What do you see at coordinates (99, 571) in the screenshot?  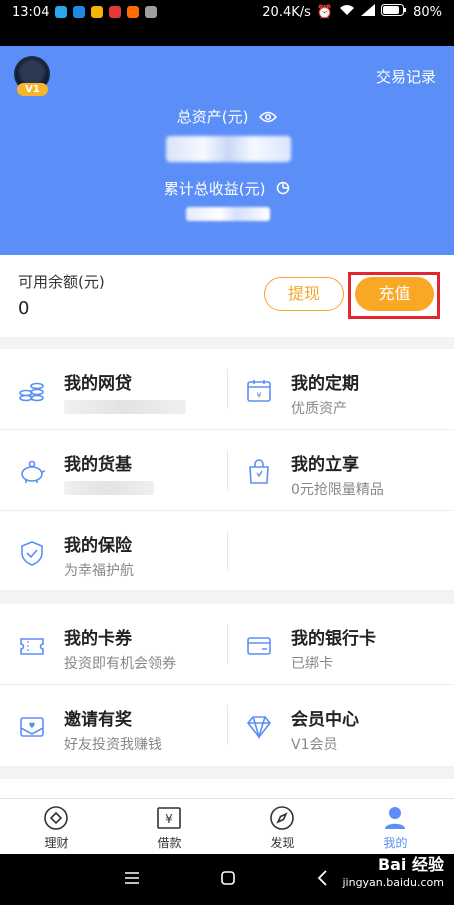 I see `menu-subtitle: 为幸福护航` at bounding box center [99, 571].